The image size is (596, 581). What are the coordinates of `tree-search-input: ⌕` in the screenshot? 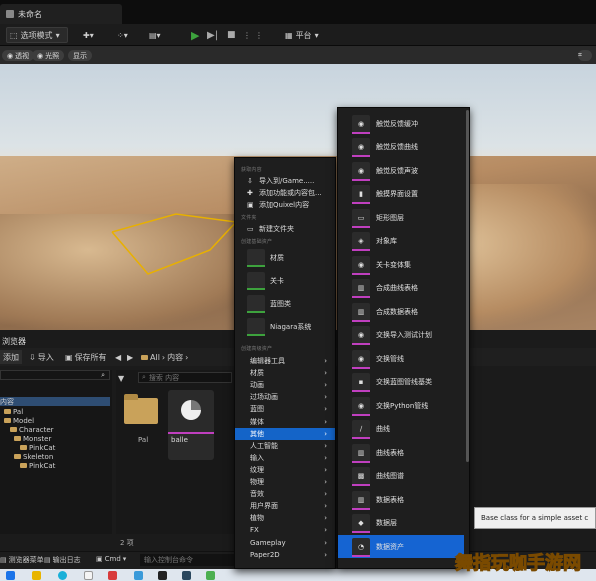 It's located at (55, 375).